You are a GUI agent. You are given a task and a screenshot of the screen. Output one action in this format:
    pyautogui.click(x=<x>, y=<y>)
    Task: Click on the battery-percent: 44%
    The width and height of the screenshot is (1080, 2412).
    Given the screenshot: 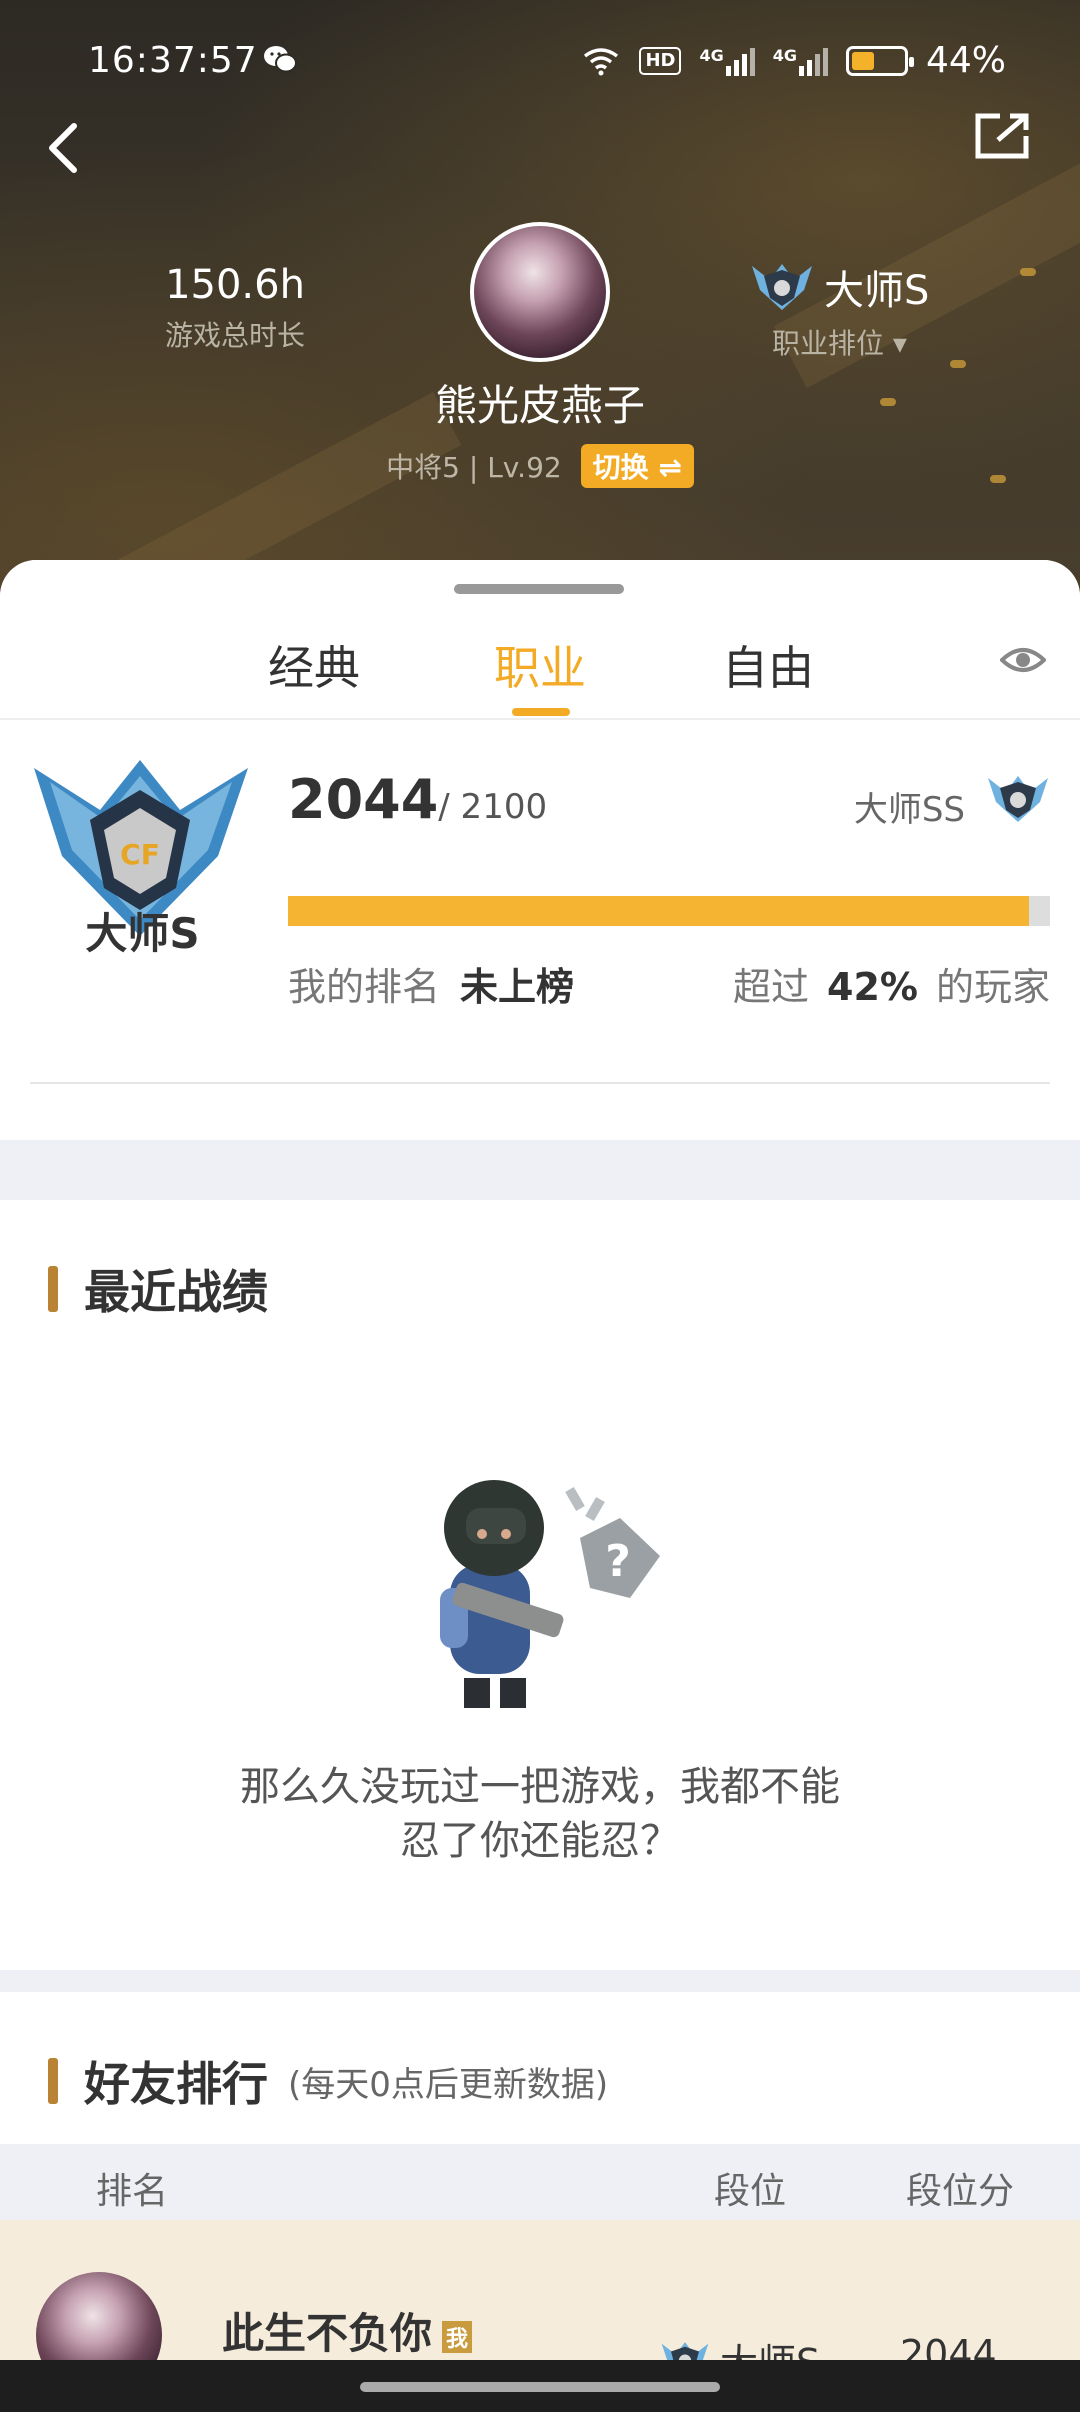 What is the action you would take?
    pyautogui.click(x=965, y=60)
    